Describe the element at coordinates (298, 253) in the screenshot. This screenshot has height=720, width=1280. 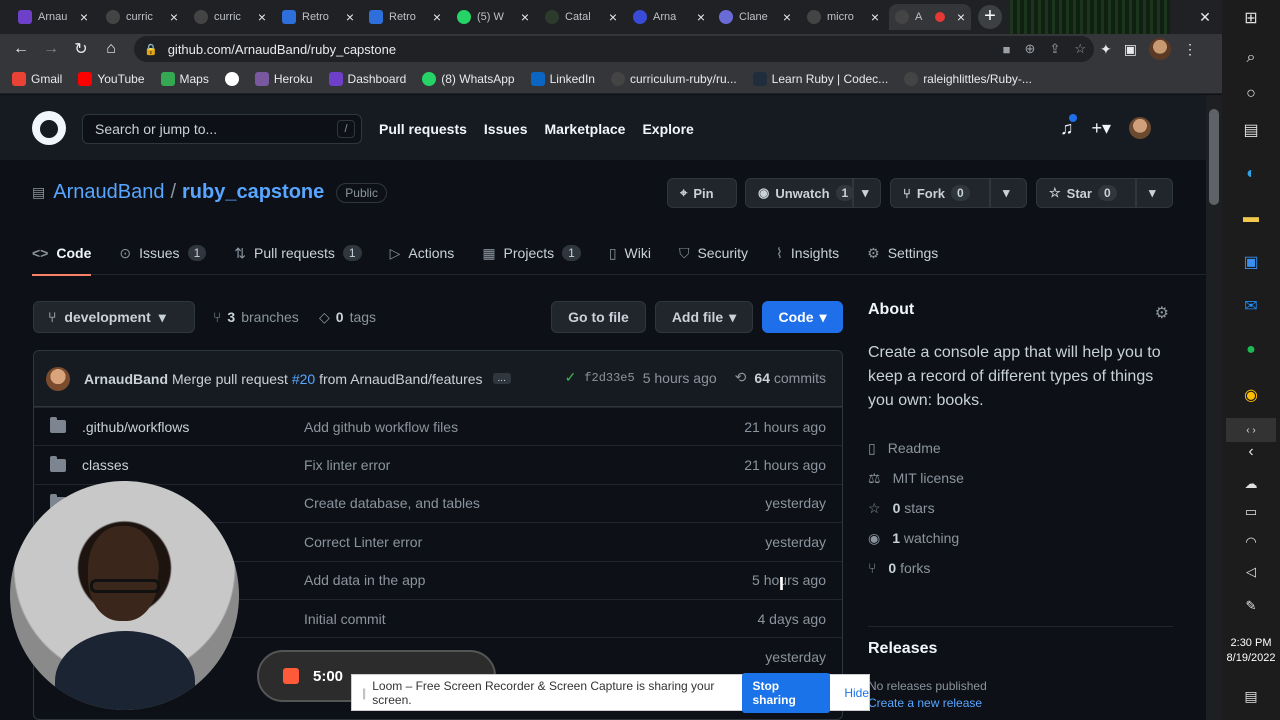
I see `tab-pull-requests: ⇅ Pull requests 1` at that location.